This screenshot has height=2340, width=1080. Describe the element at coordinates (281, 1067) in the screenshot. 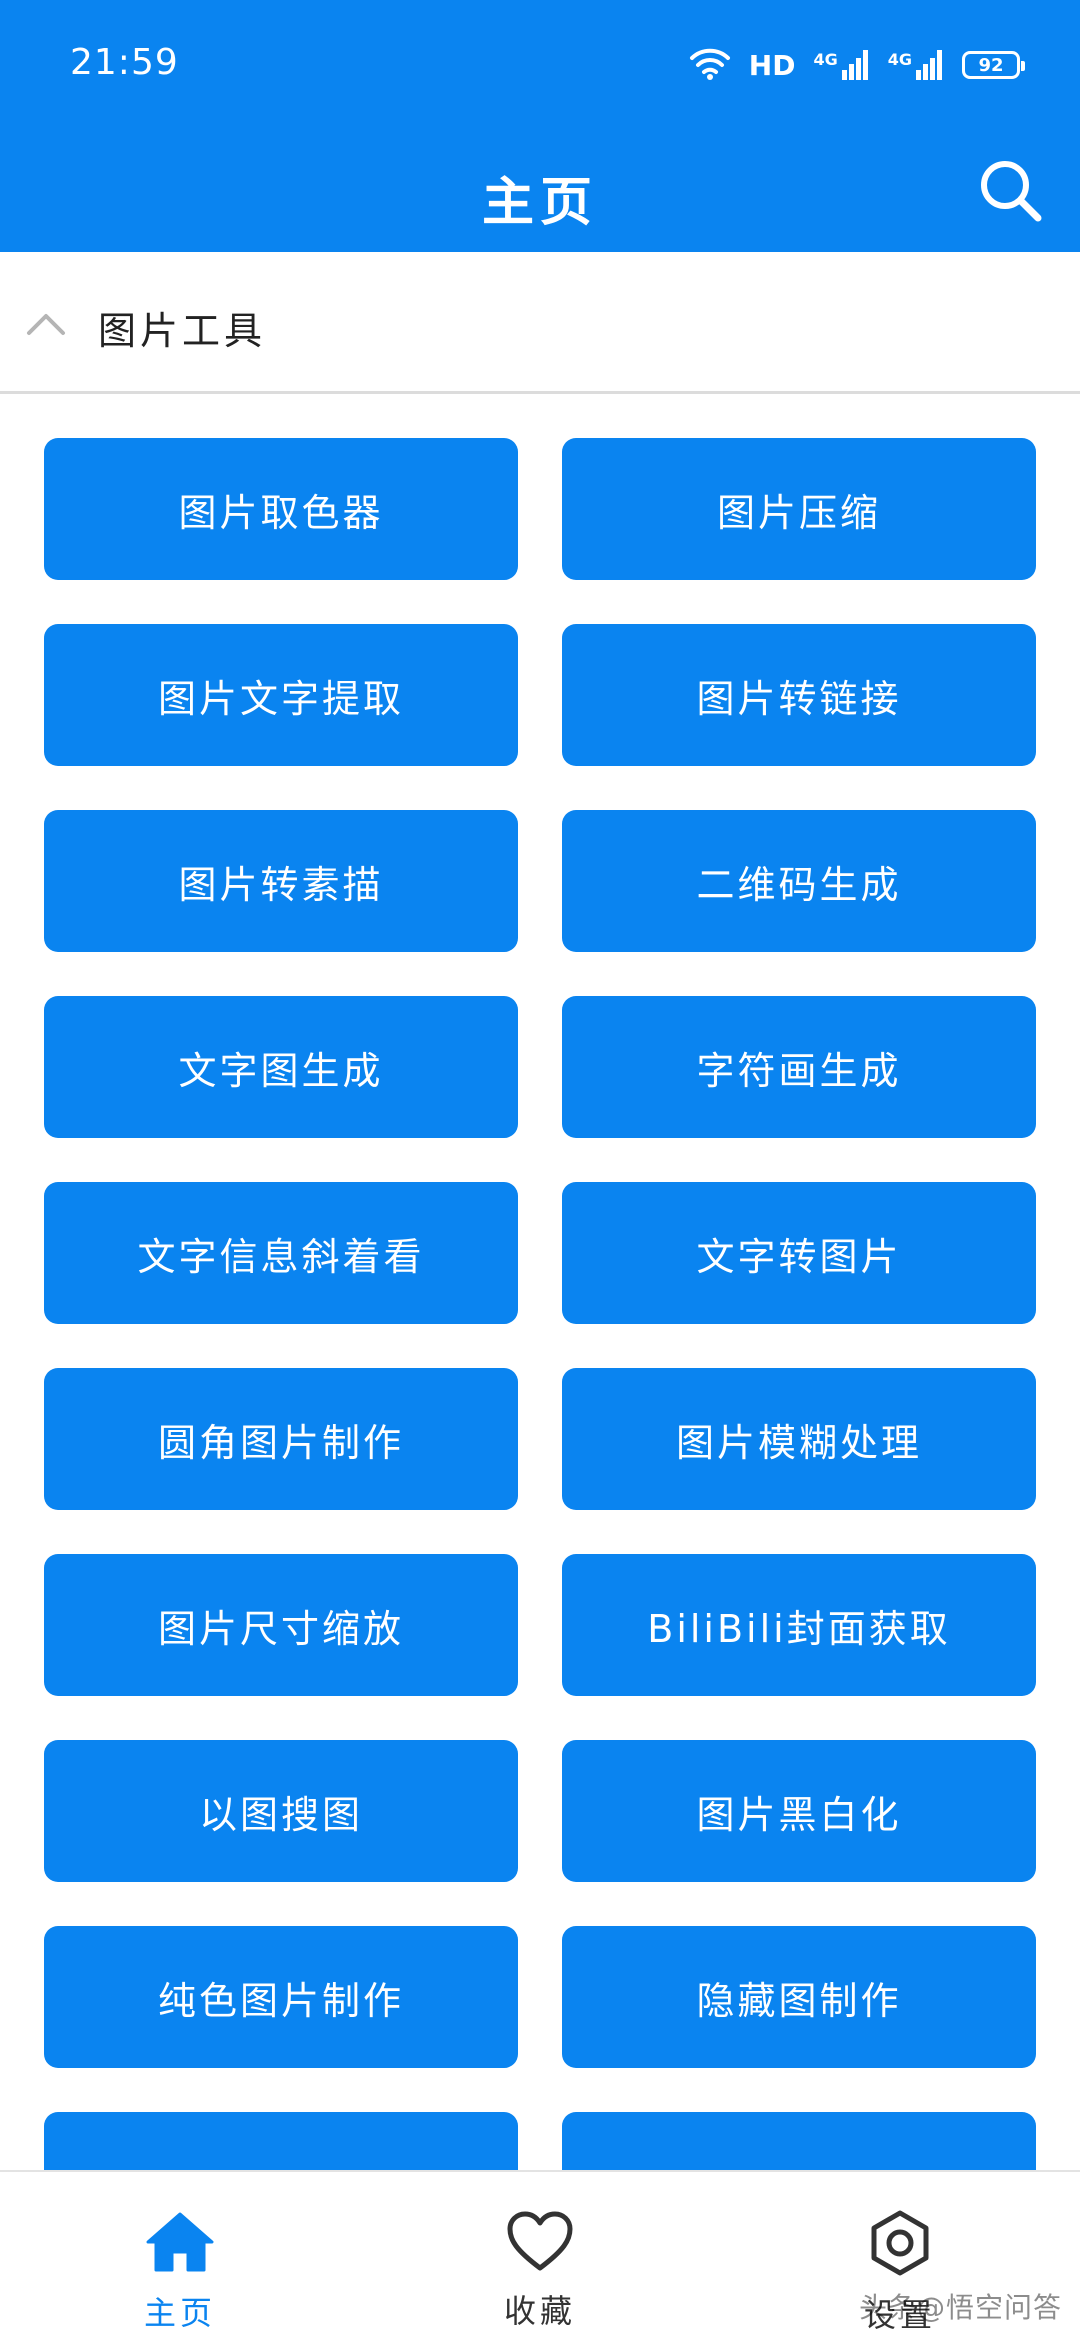

I see `tool-button: 文字图生成` at that location.